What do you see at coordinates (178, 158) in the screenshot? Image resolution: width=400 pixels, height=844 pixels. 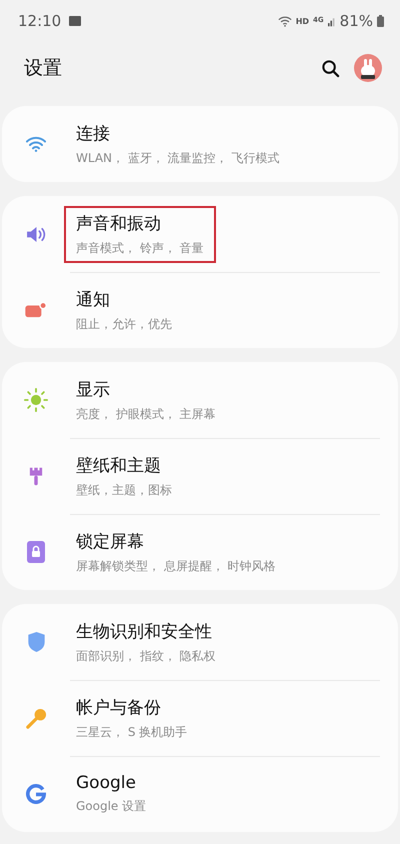 I see `item-subtitle: WLAN， 蓝牙， 流量监控， 飞行模式` at bounding box center [178, 158].